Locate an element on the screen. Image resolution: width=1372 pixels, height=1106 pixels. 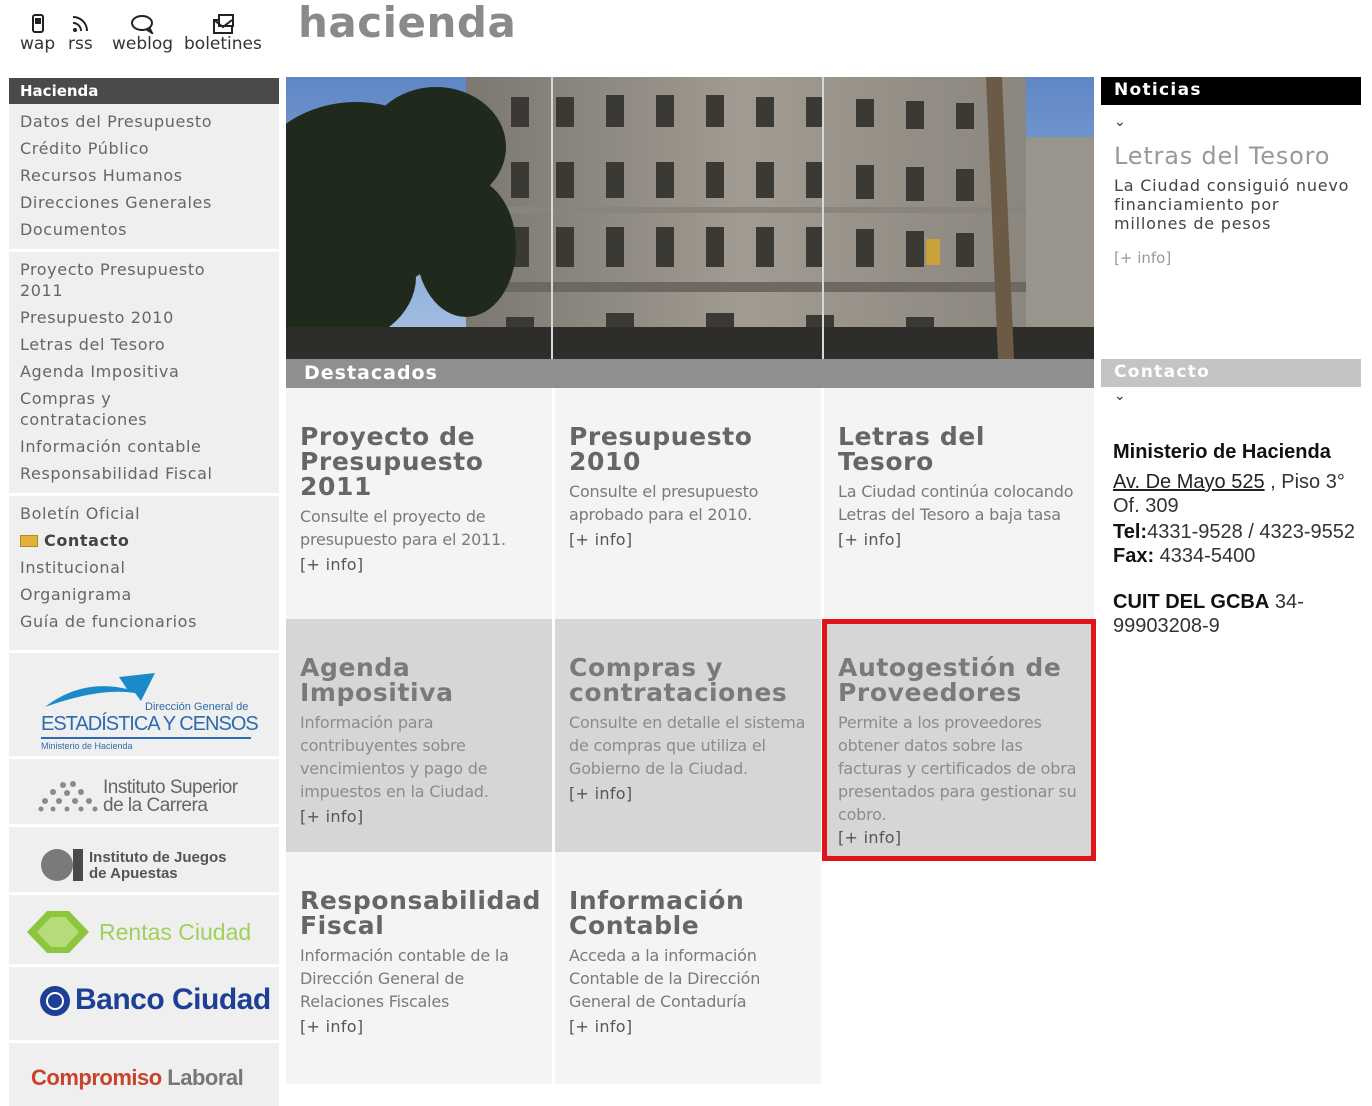
cuit-label: CUIT DEL GCBA is located at coordinates (1191, 602).